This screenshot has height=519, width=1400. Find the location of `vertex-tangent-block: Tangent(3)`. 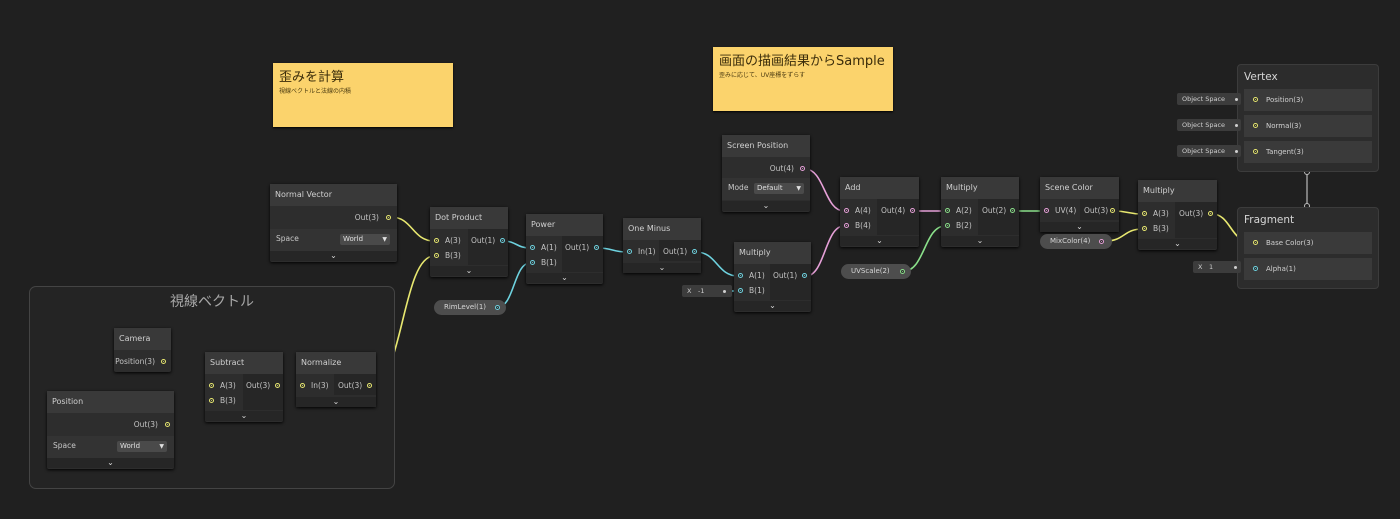

vertex-tangent-block: Tangent(3) is located at coordinates (1308, 152).